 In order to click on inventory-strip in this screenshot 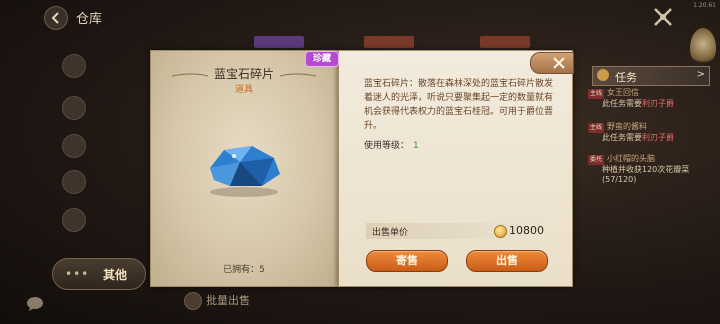, I will do `click(385, 40)`.